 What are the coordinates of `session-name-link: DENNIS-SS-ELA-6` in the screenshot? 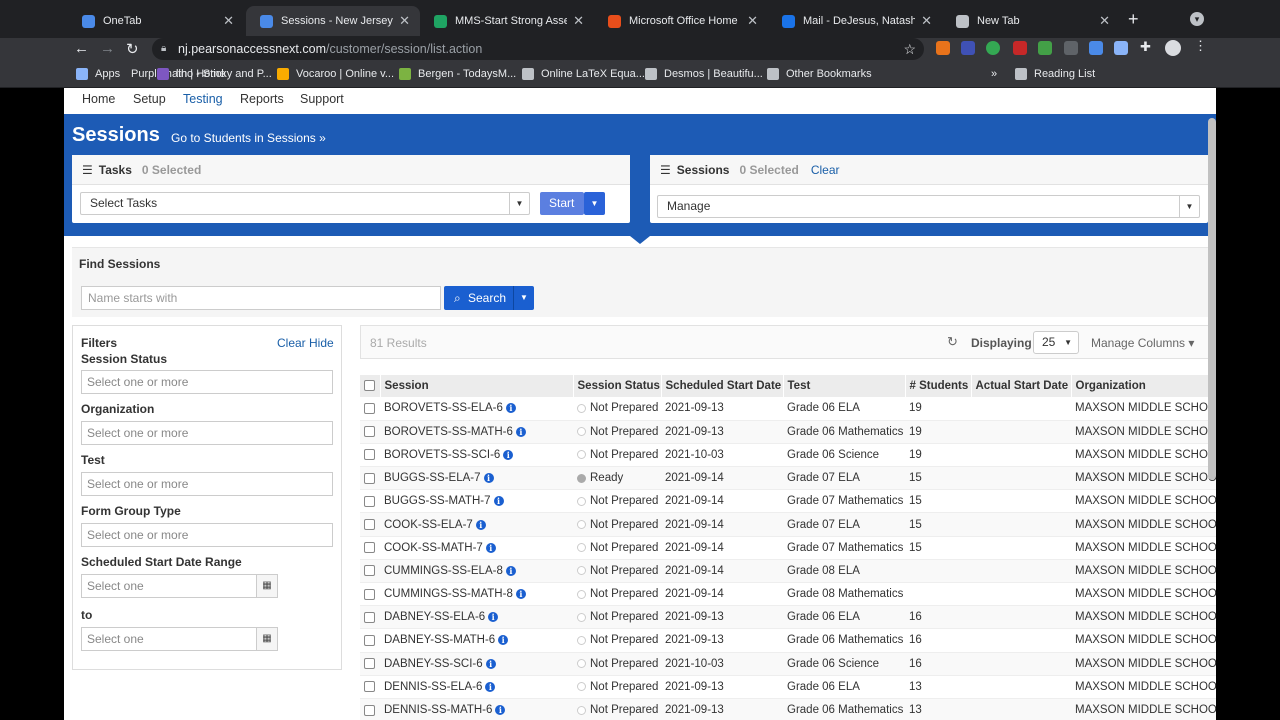 It's located at (433, 687).